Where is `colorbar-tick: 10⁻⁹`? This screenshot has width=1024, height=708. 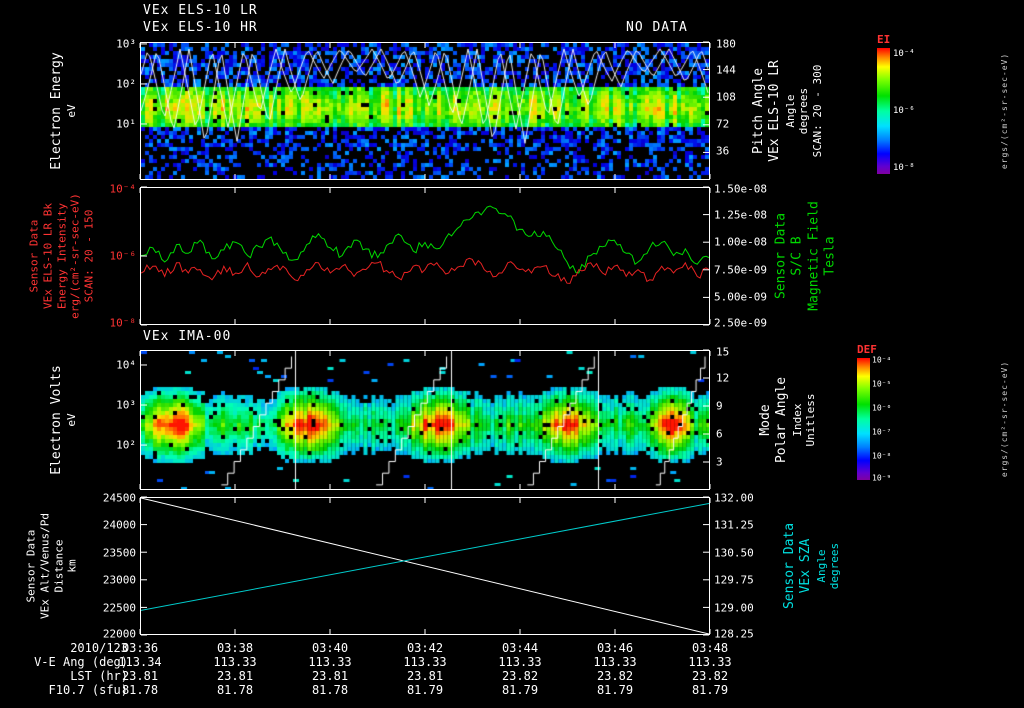 colorbar-tick: 10⁻⁹ is located at coordinates (882, 478).